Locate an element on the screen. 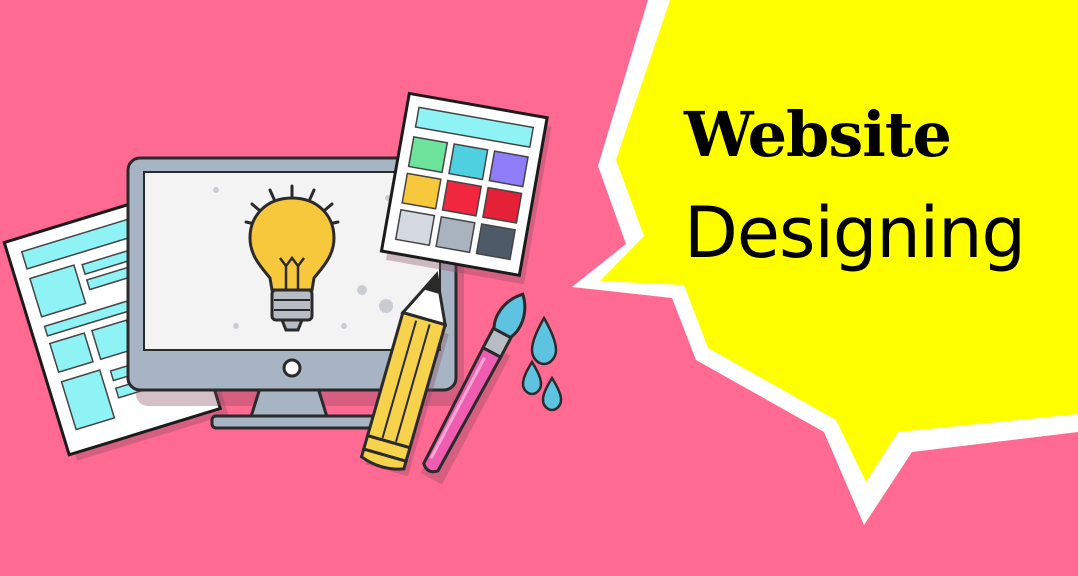 The height and width of the screenshot is (576, 1078). palette-swatch-grid is located at coordinates (461, 198).